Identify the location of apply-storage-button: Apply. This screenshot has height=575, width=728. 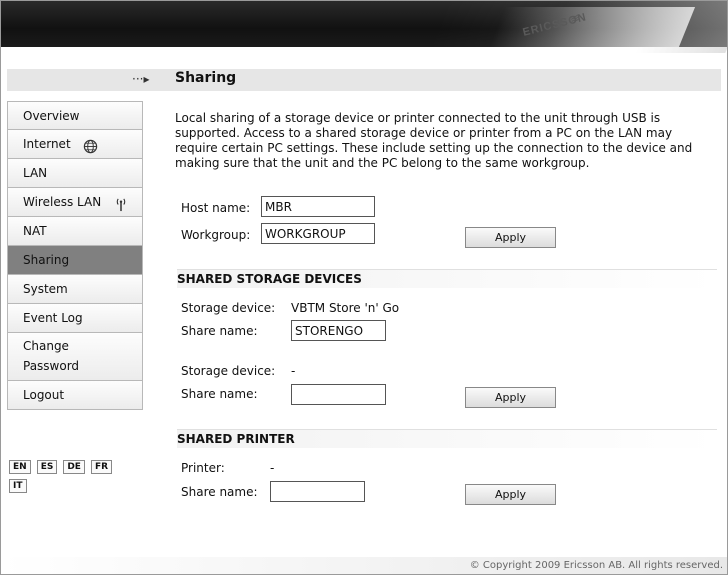
(510, 397).